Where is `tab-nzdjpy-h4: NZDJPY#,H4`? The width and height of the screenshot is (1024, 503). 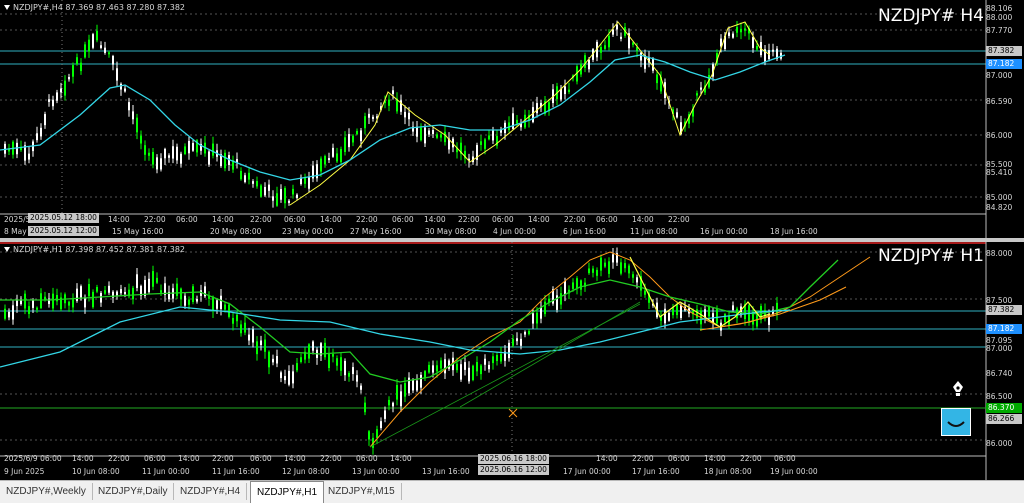 tab-nzdjpy-h4: NZDJPY#,H4 is located at coordinates (211, 491).